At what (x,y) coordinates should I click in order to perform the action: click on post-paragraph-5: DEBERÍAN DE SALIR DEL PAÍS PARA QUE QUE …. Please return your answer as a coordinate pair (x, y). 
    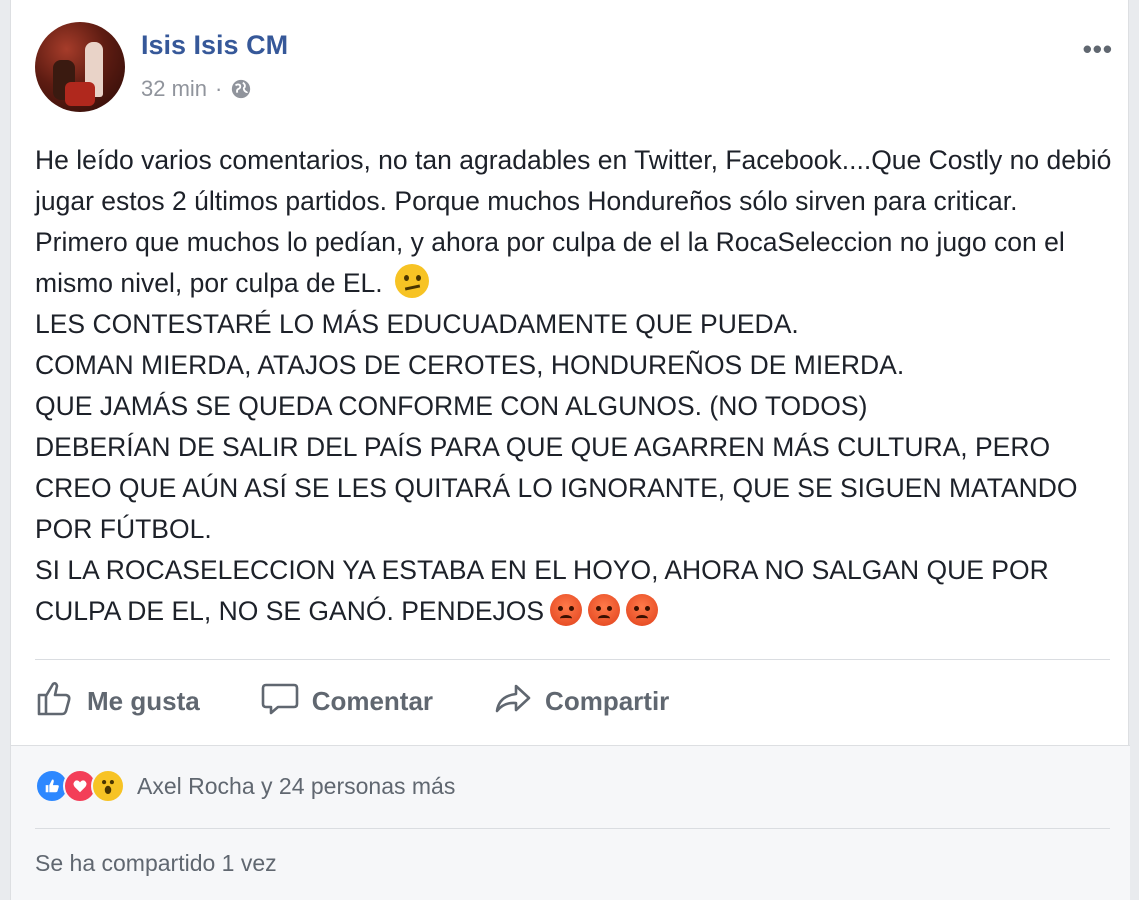
    Looking at the image, I should click on (560, 488).